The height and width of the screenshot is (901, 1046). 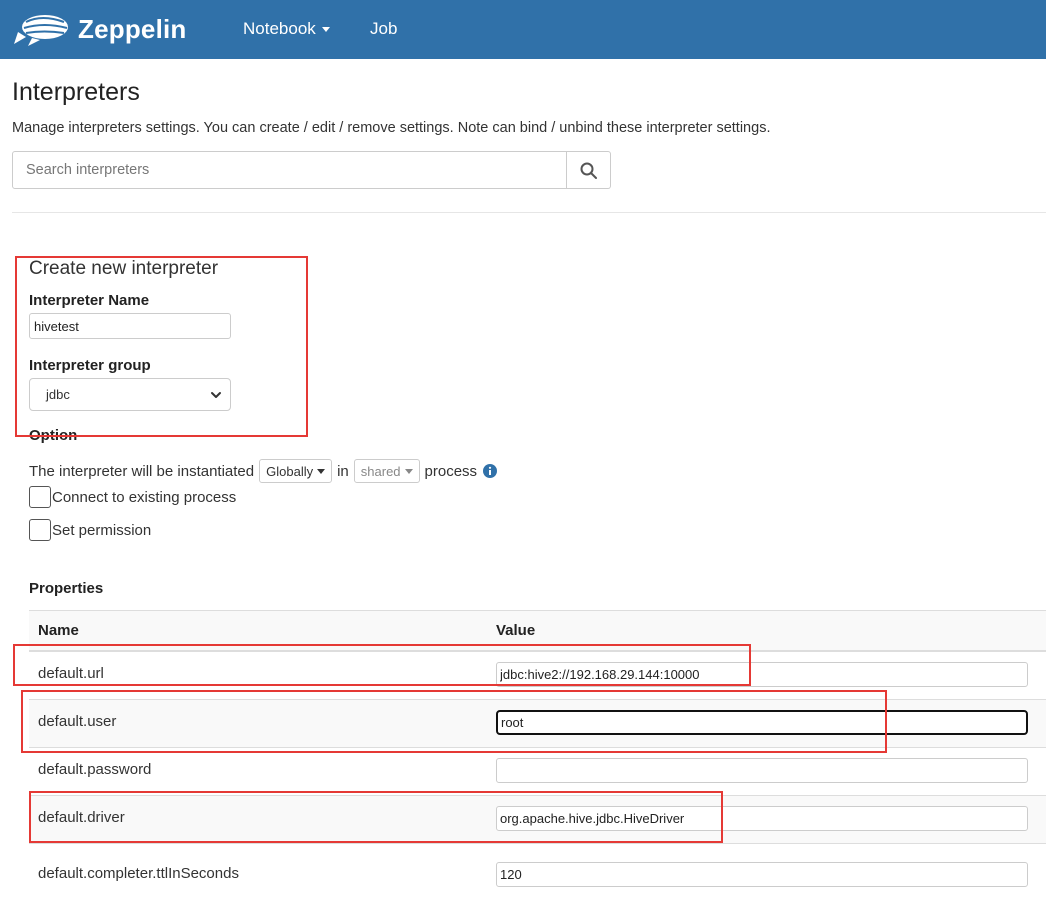 I want to click on brand-name: Zeppelin, so click(x=132, y=28).